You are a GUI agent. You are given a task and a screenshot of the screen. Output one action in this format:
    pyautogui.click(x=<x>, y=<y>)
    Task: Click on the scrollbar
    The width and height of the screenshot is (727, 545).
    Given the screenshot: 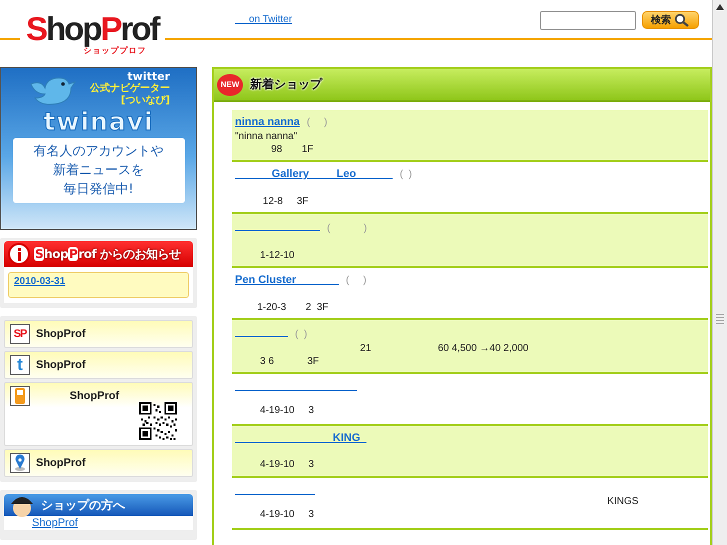 What is the action you would take?
    pyautogui.click(x=719, y=272)
    